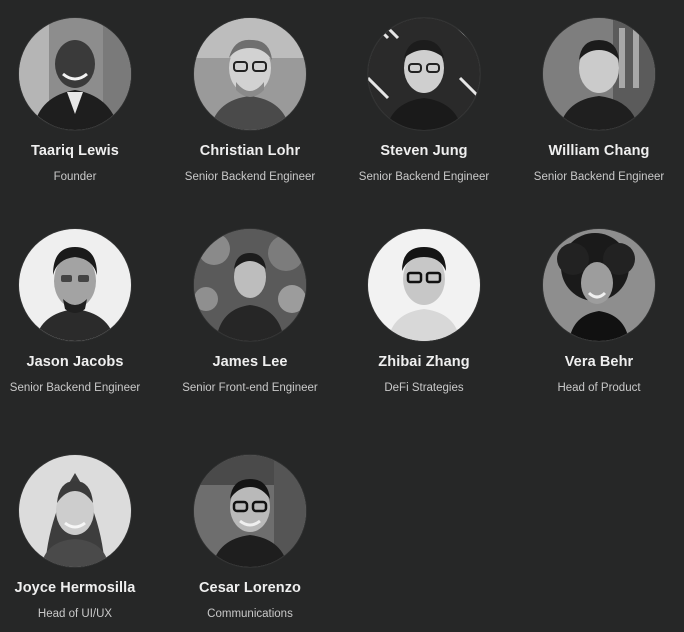 Image resolution: width=684 pixels, height=632 pixels. What do you see at coordinates (75, 614) in the screenshot?
I see `member-role: Head of UI/UX` at bounding box center [75, 614].